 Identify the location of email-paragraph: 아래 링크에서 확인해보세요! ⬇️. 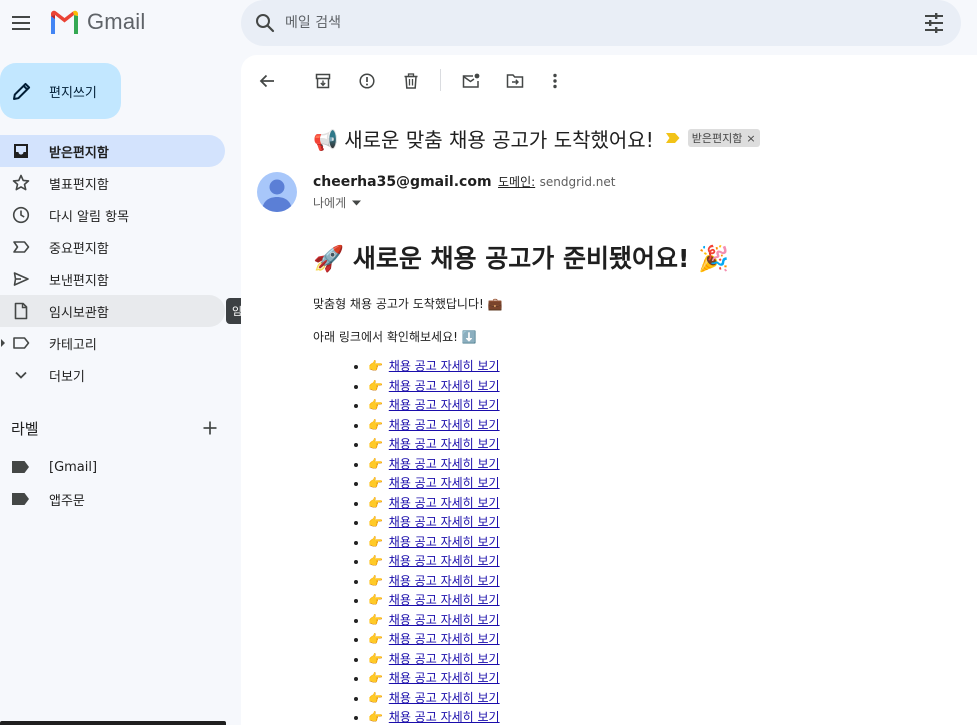
(395, 337).